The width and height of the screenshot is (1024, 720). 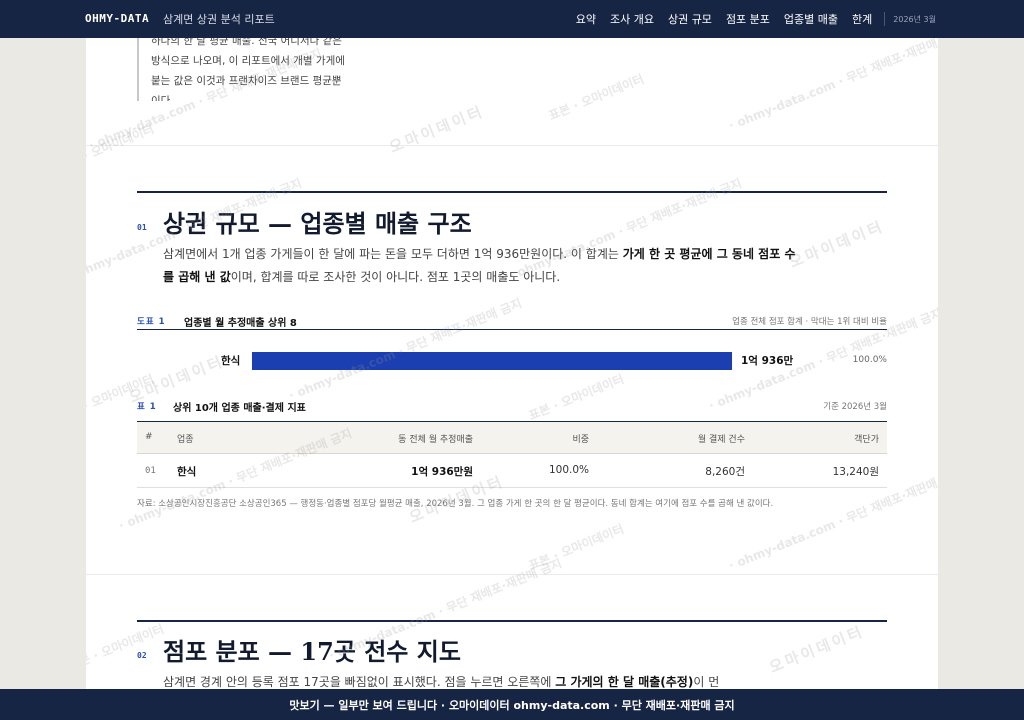 What do you see at coordinates (142, 655) in the screenshot?
I see `section-number: 02` at bounding box center [142, 655].